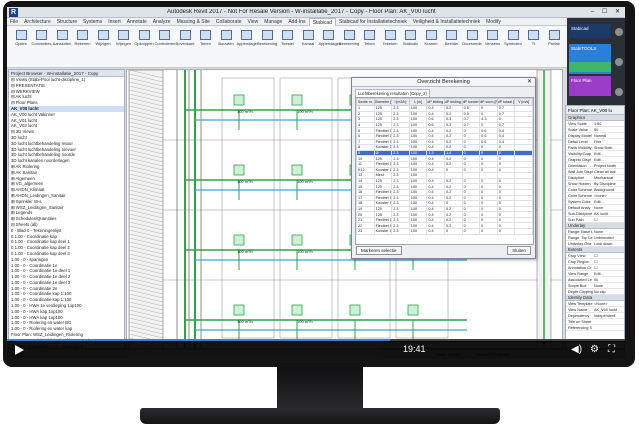  I want to click on ribbon-tool-button: Doorsnede, so click(472, 47).